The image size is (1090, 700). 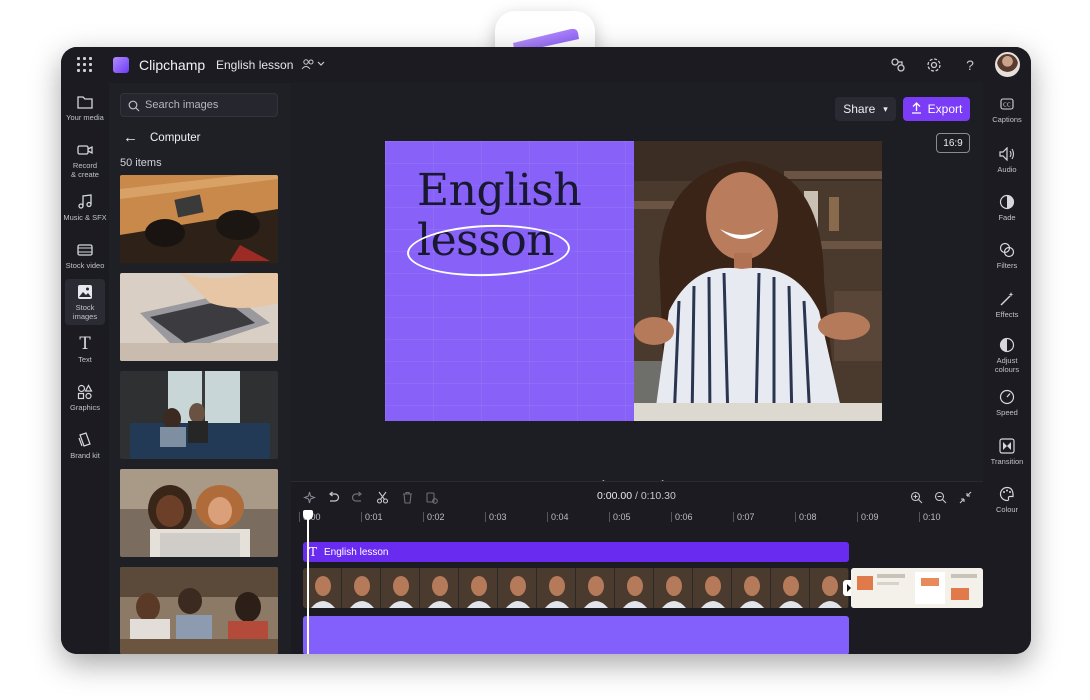 I want to click on timecode: 0:00.00 / 0:10.30, so click(x=636, y=496).